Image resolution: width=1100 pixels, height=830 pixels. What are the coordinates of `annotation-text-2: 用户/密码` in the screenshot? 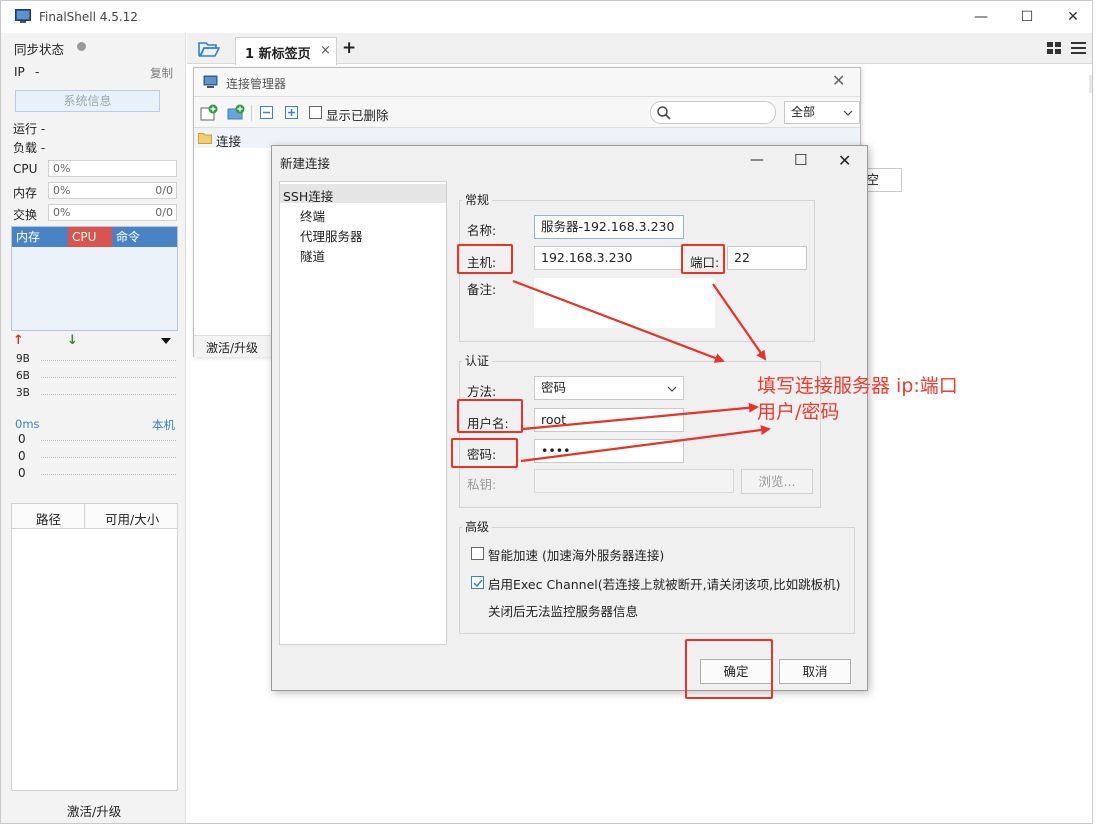 It's located at (798, 412).